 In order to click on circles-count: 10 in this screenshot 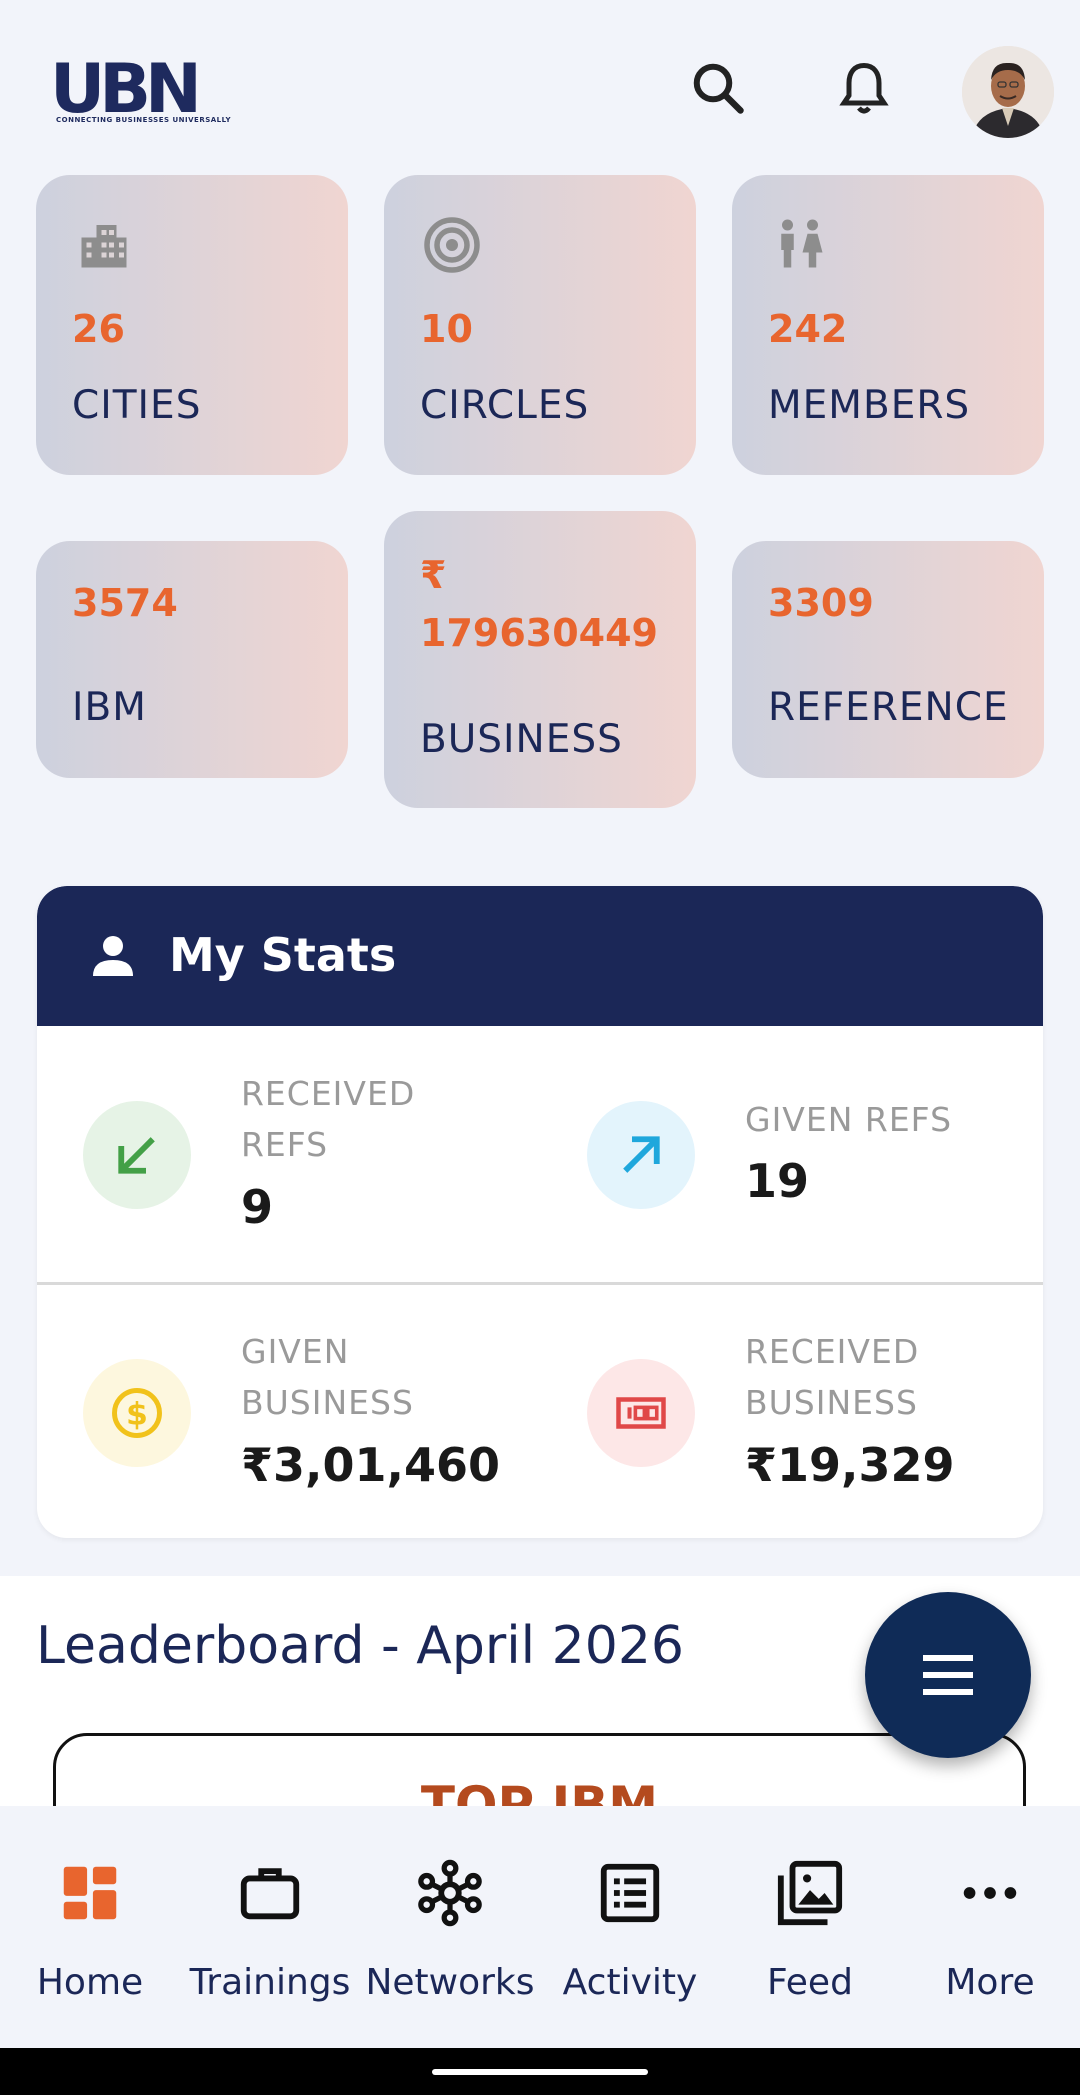, I will do `click(446, 329)`.